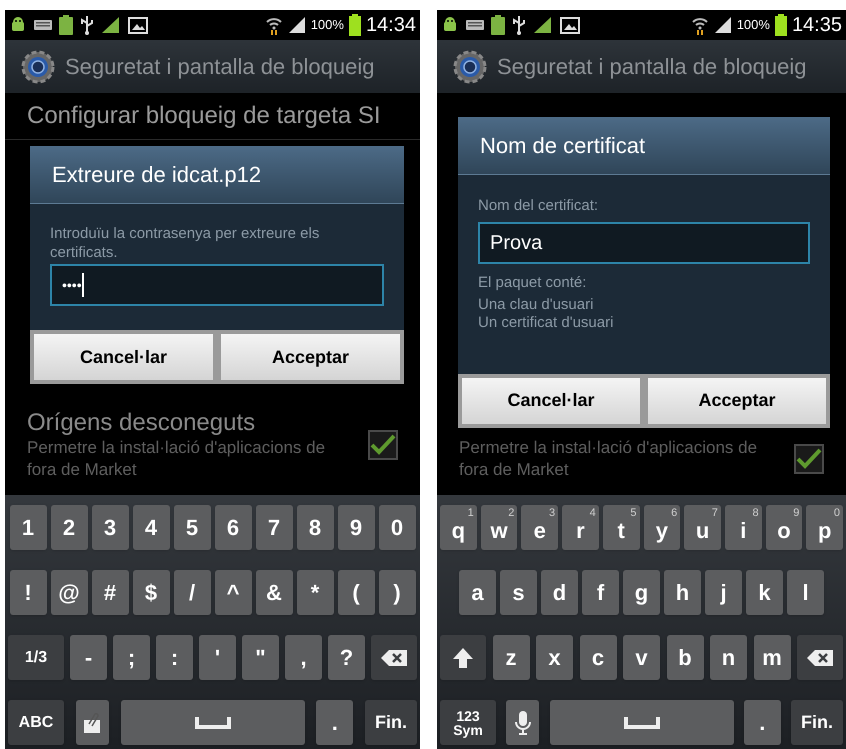 The image size is (846, 749). Describe the element at coordinates (28, 527) in the screenshot. I see `key: 1` at that location.